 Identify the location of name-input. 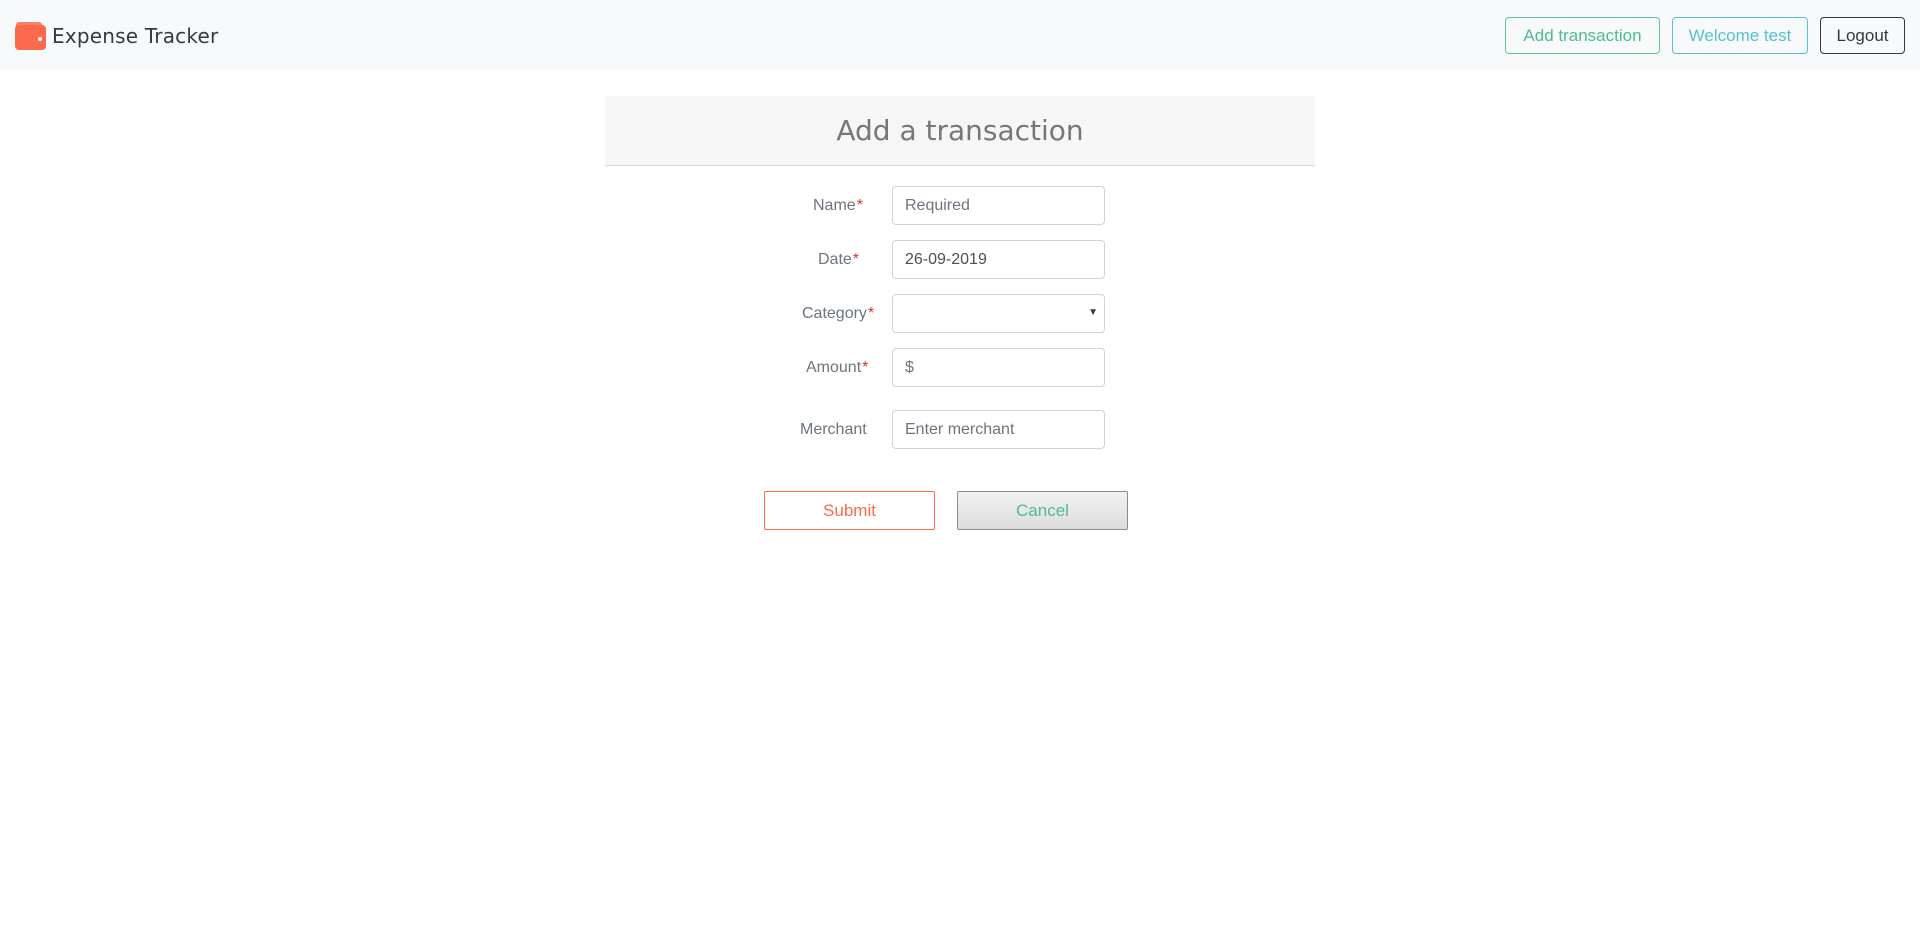
(998, 205).